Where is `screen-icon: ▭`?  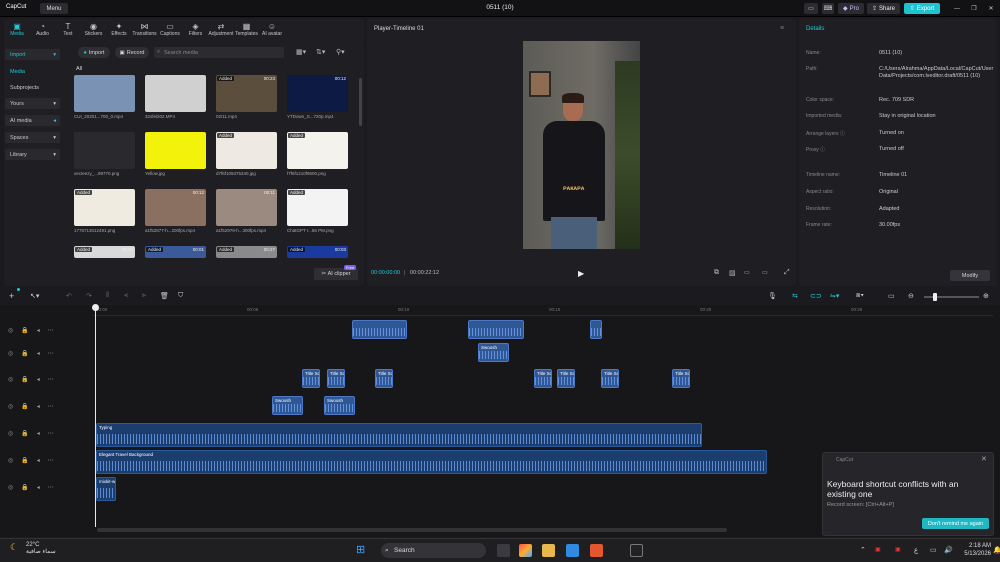 screen-icon: ▭ is located at coordinates (891, 296).